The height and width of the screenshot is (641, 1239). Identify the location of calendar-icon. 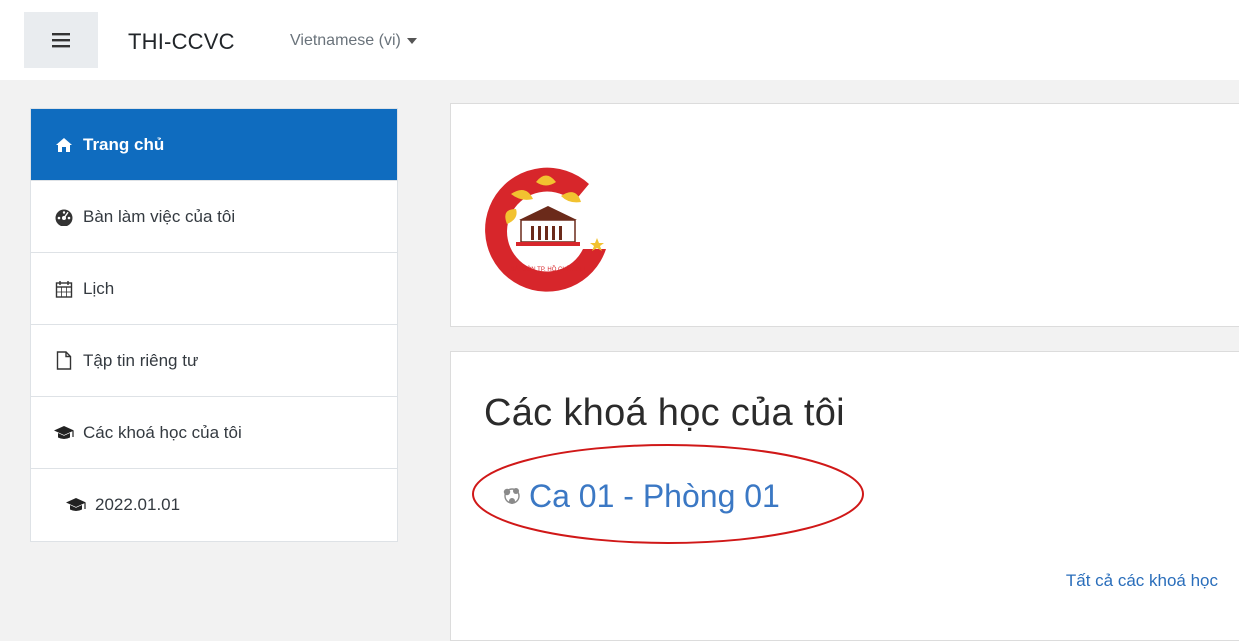
(64, 289).